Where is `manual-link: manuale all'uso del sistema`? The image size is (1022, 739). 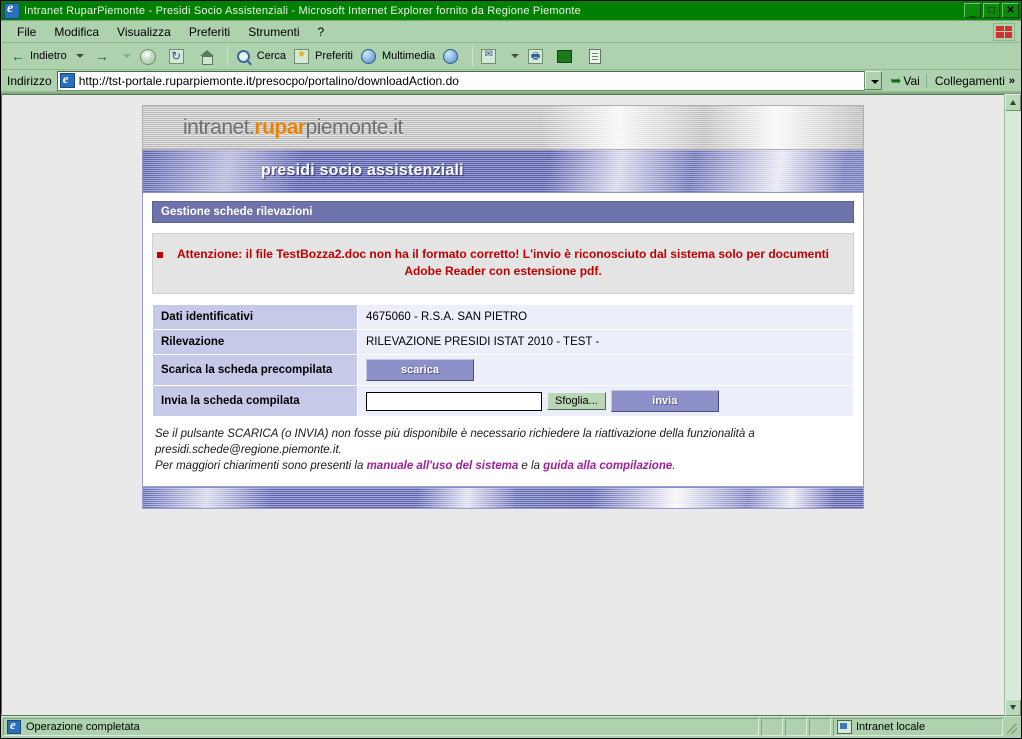
manual-link: manuale all'uso del sistema is located at coordinates (443, 466).